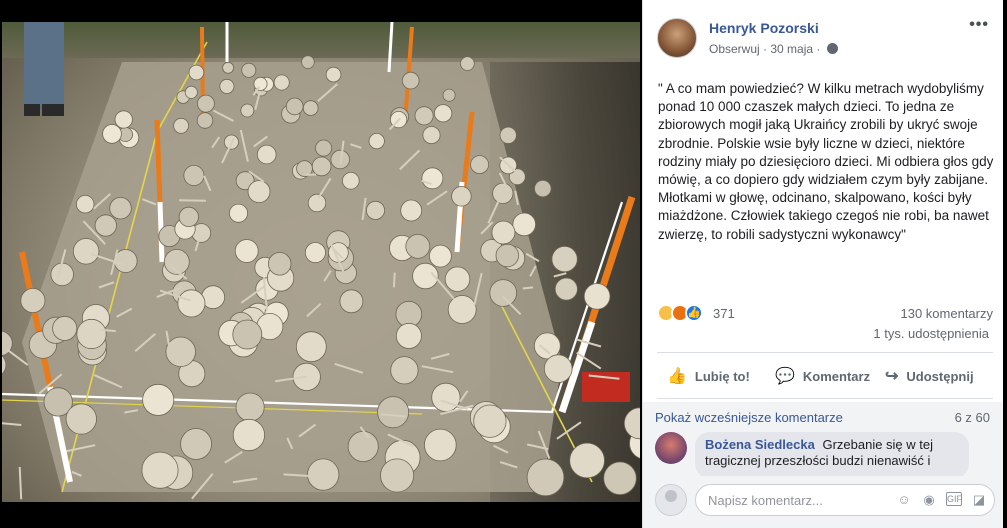  What do you see at coordinates (760, 444) in the screenshot?
I see `commenter-name: Bożena Siedlecka` at bounding box center [760, 444].